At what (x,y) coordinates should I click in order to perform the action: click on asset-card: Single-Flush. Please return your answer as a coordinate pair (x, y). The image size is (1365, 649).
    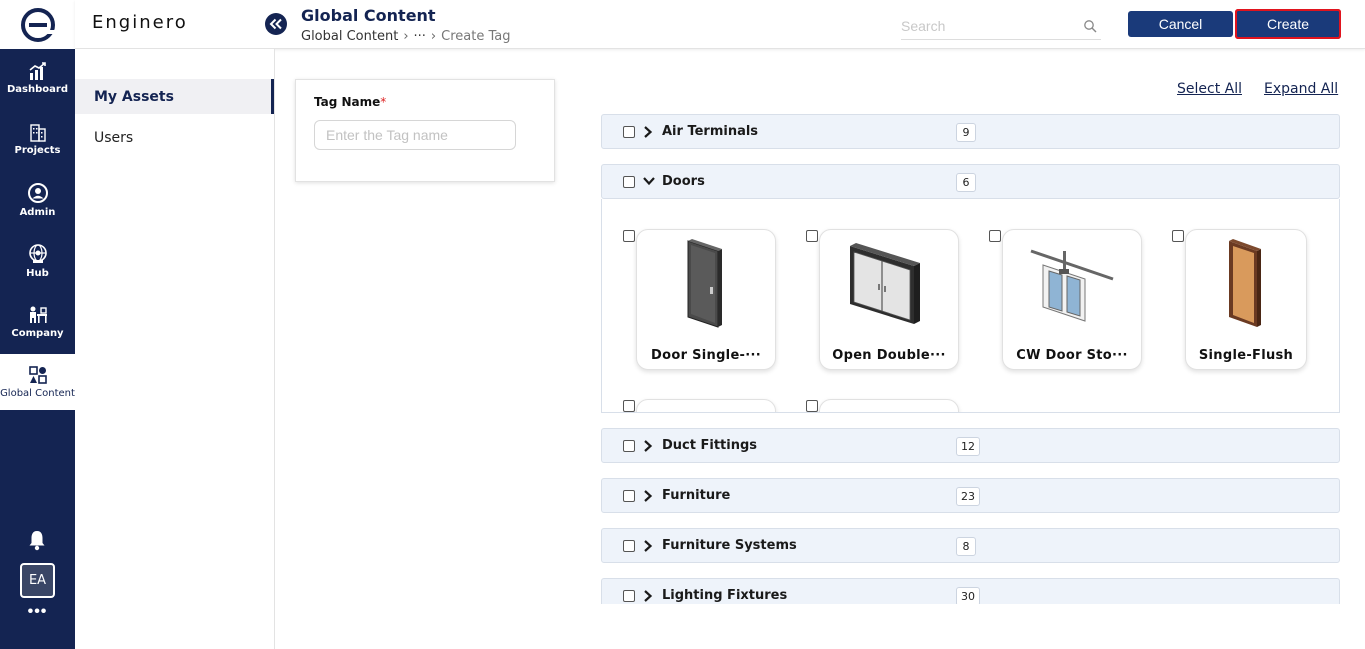
    Looking at the image, I should click on (1246, 299).